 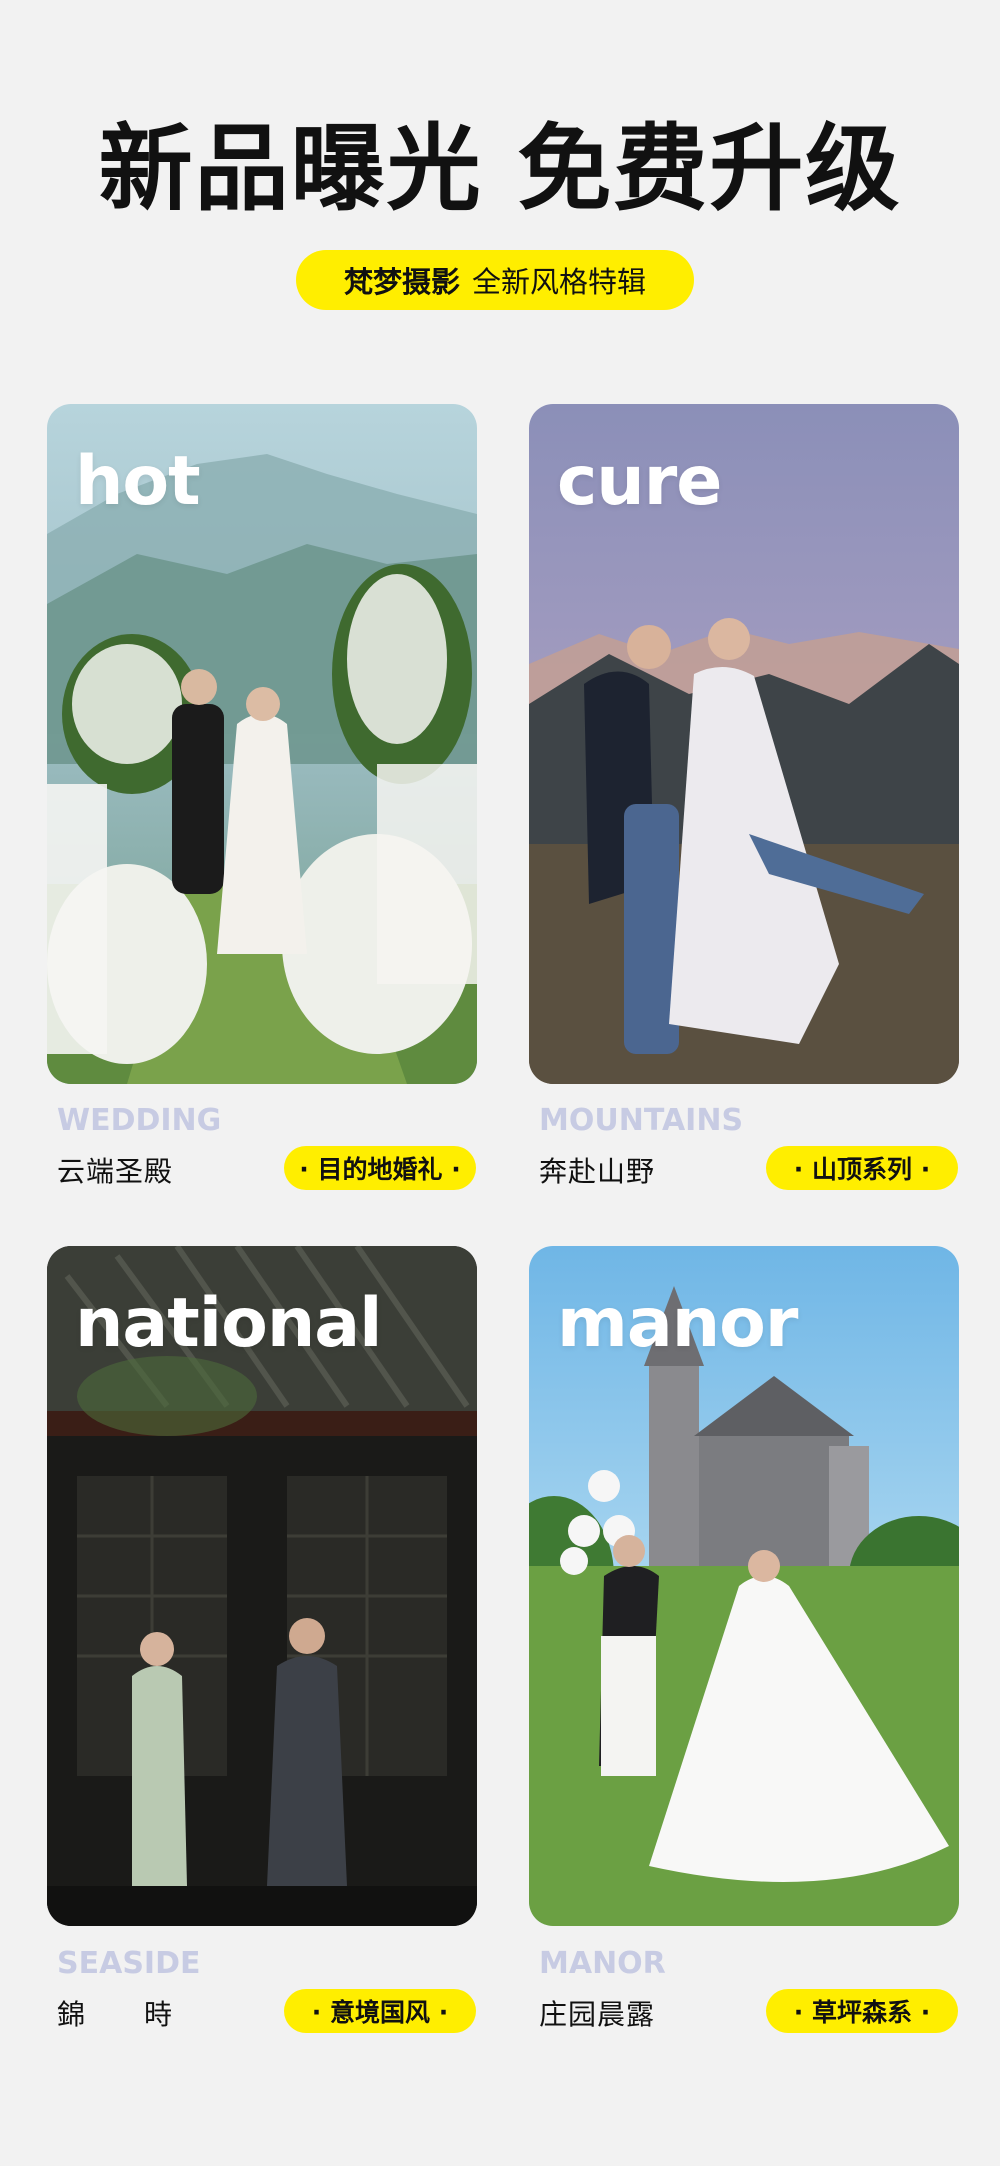 I want to click on overlay-word: cure, so click(x=639, y=481).